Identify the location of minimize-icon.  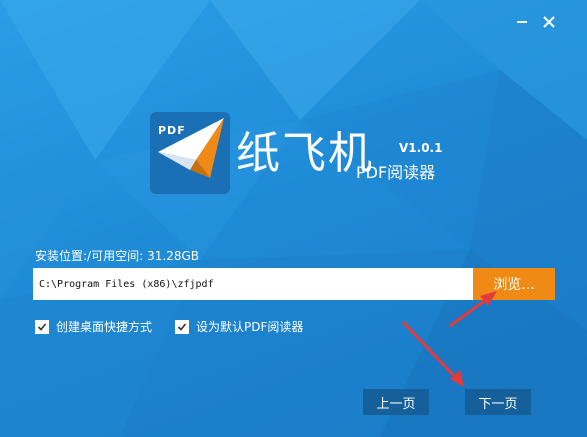
(522, 22).